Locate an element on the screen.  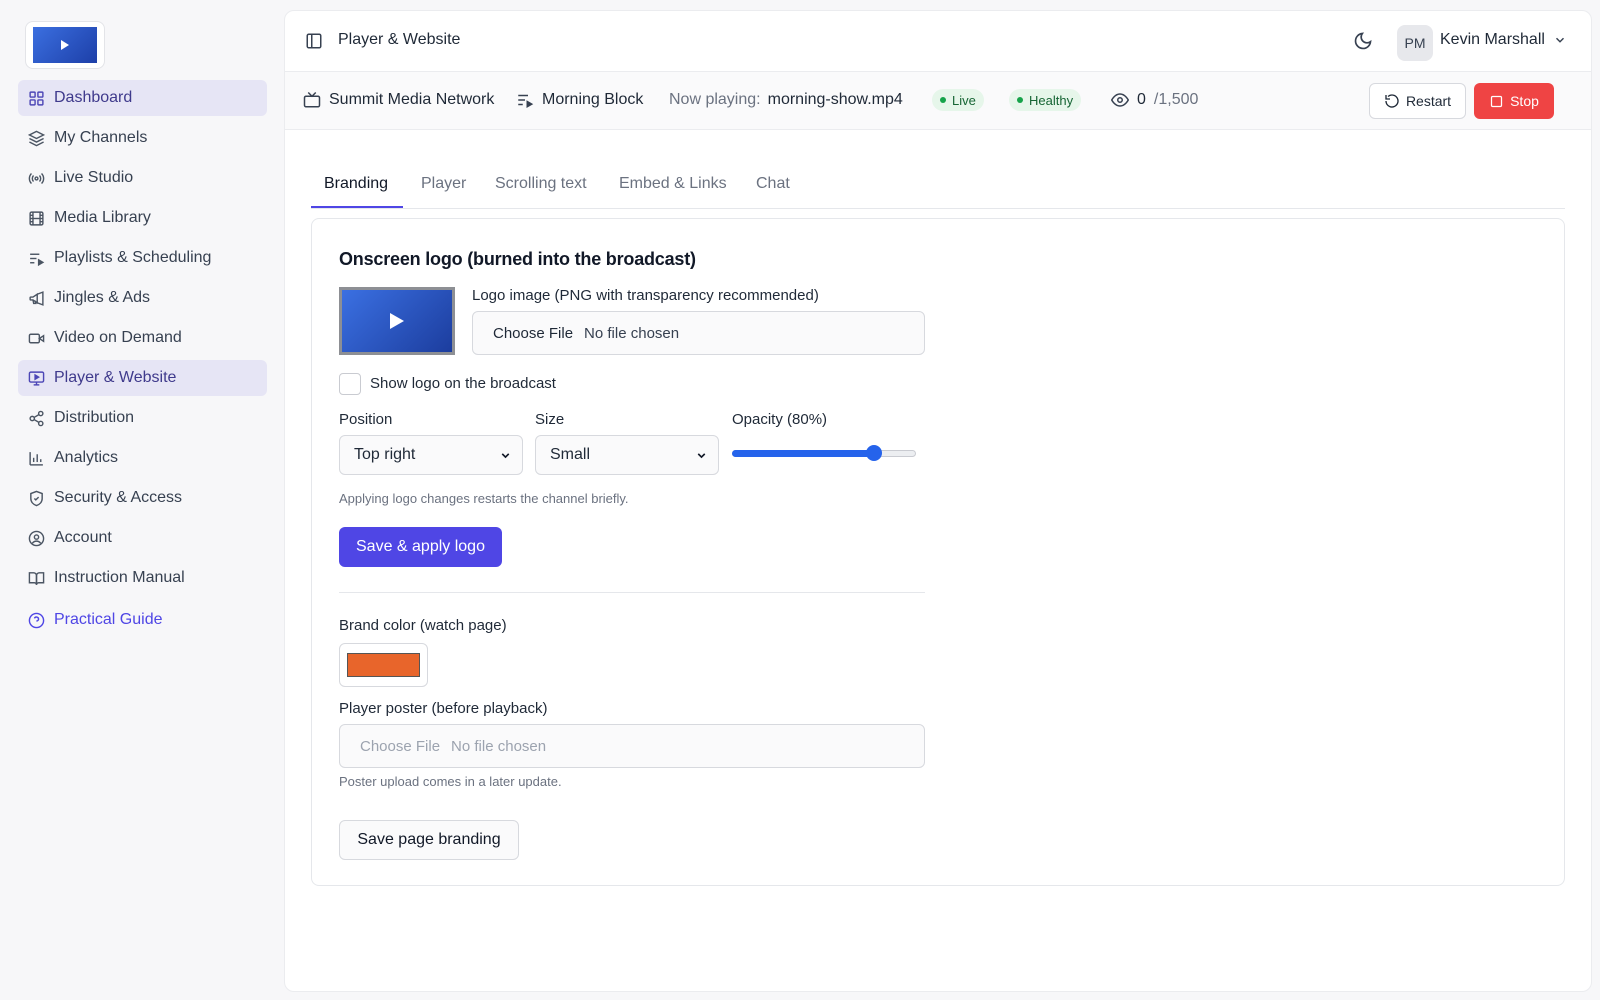
sidebar-item-my-channels: My Channels is located at coordinates (142, 138).